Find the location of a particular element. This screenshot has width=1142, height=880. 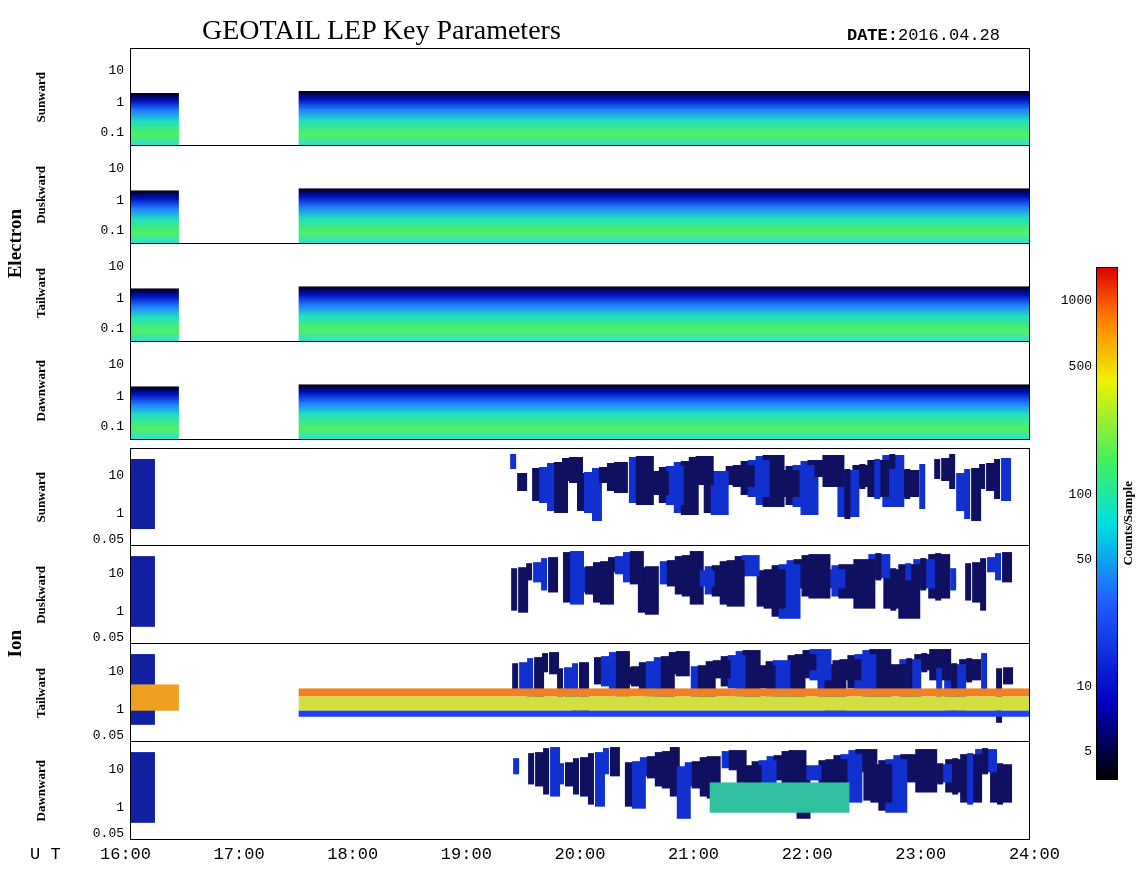

group-label: Ion is located at coordinates (14, 644).